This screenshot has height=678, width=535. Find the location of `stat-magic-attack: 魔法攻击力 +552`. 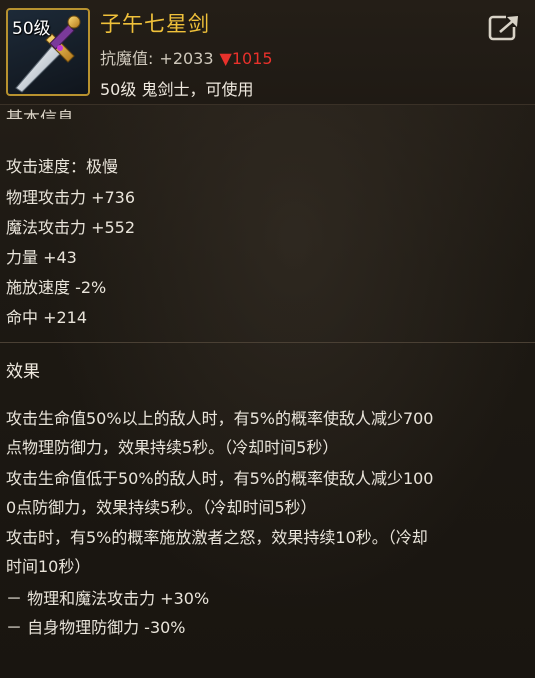

stat-magic-attack: 魔法攻击力 +552 is located at coordinates (71, 227).